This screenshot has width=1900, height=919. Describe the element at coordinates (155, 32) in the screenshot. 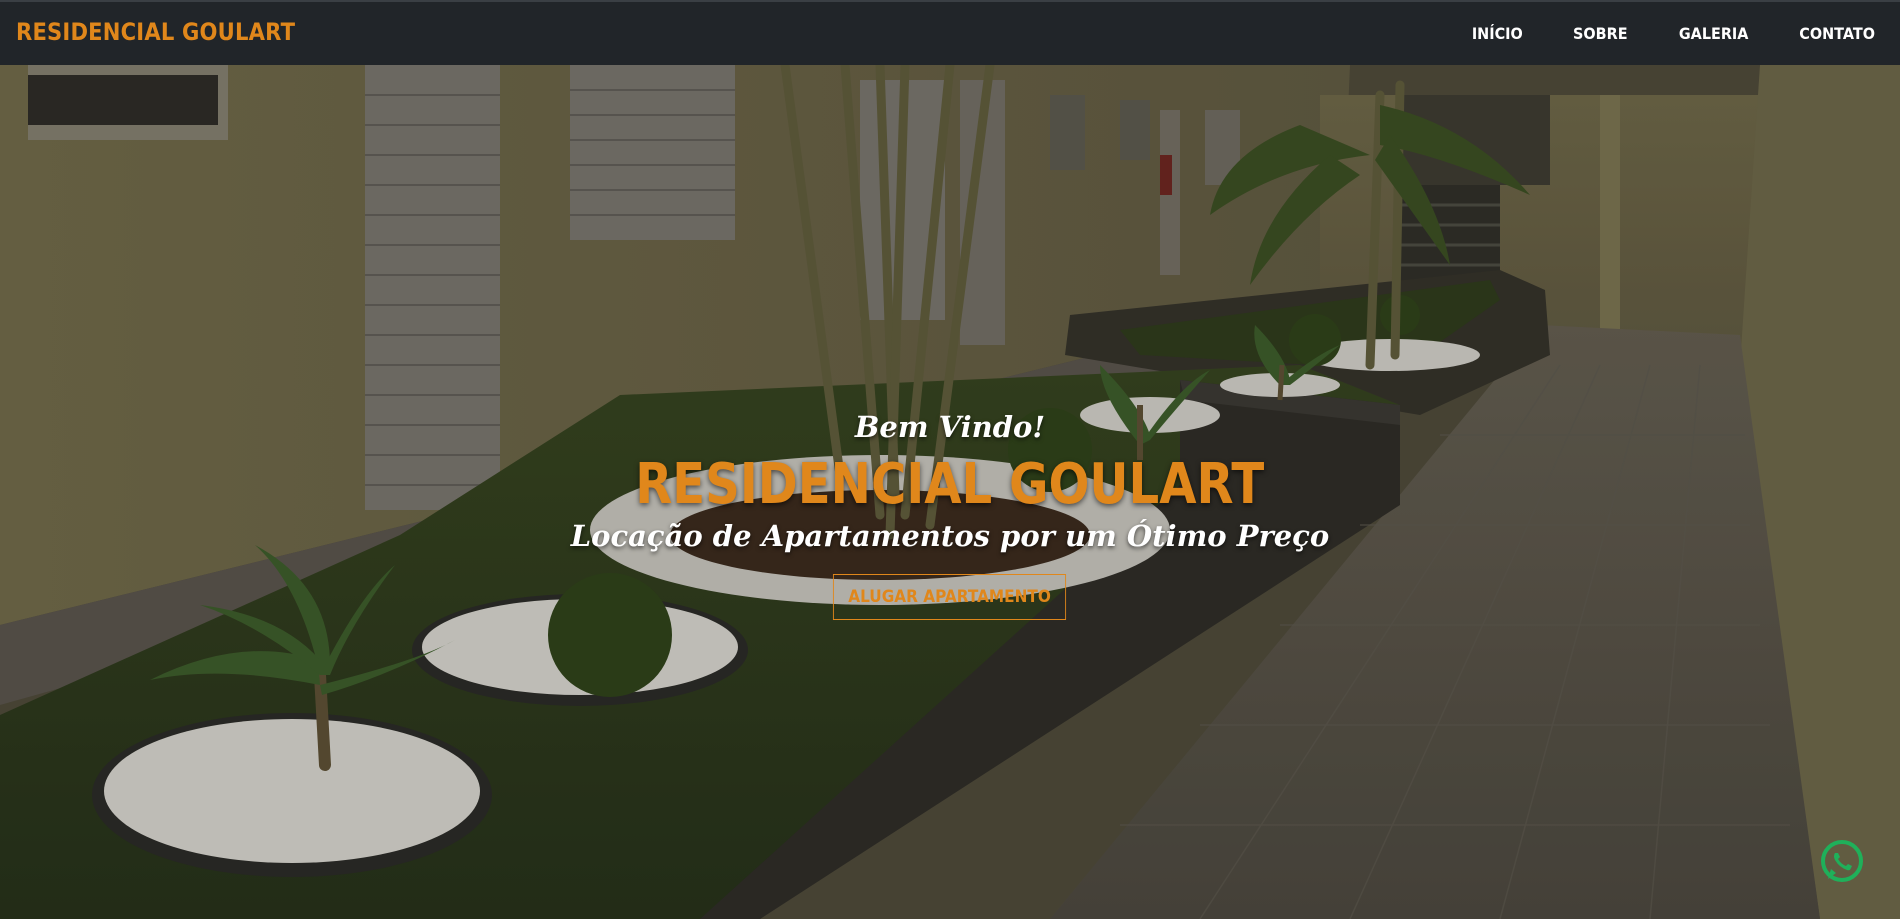

I see `brand-logo-link: RESIDENCIAL GOULART` at that location.